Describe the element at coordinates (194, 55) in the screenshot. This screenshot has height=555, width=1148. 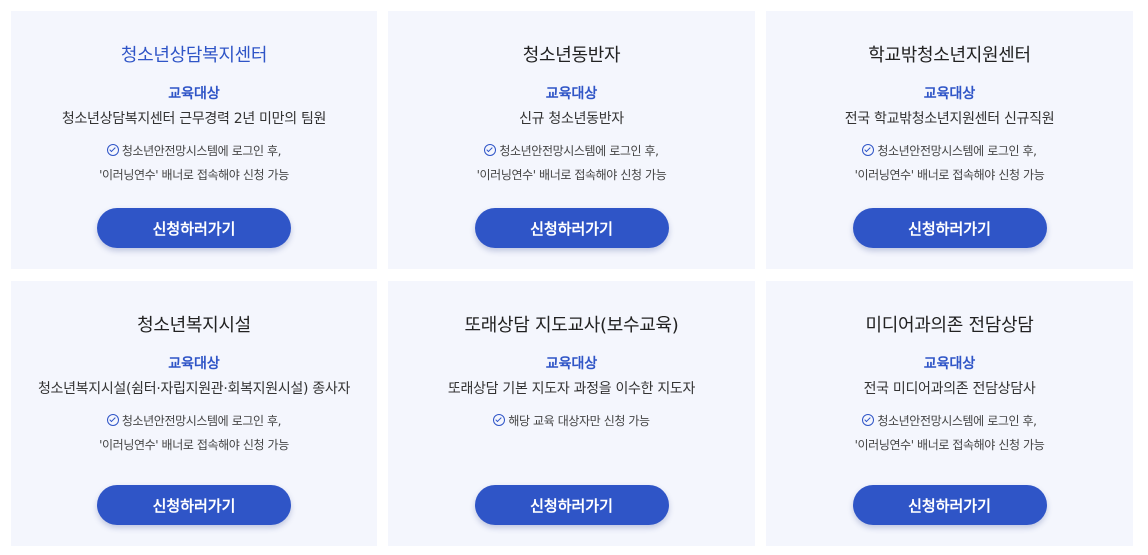
I see `card-title: 청소년상담복지센터` at that location.